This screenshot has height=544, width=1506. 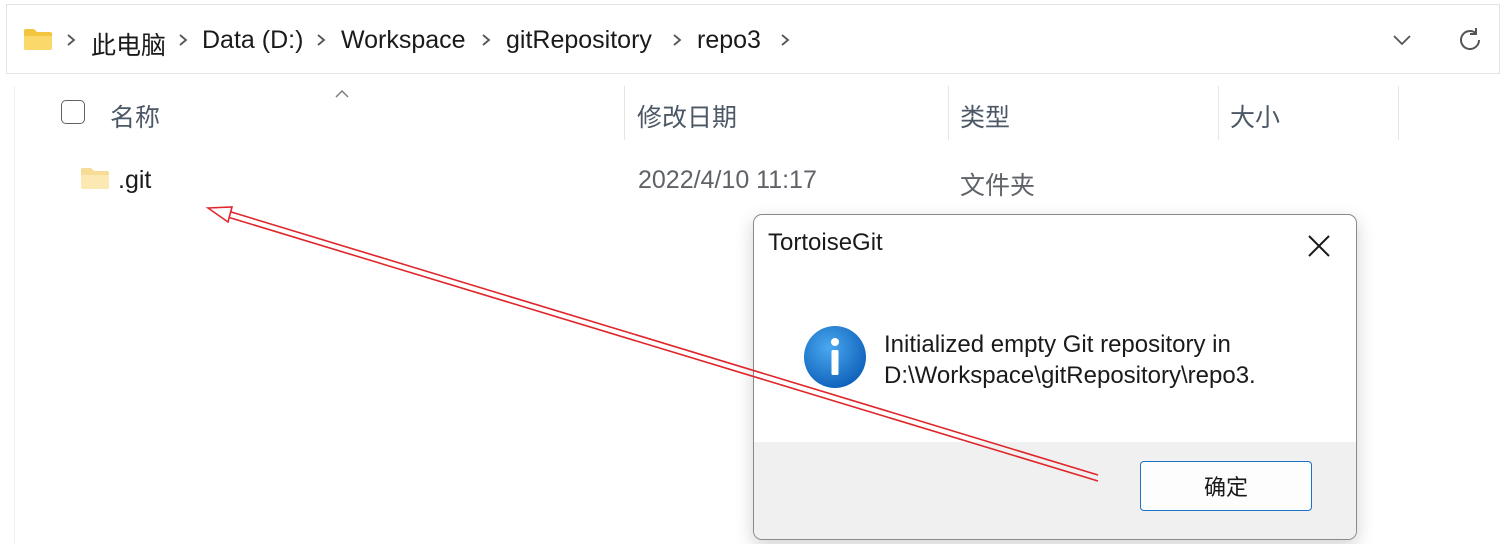 I want to click on select-all-checkbox, so click(x=73, y=112).